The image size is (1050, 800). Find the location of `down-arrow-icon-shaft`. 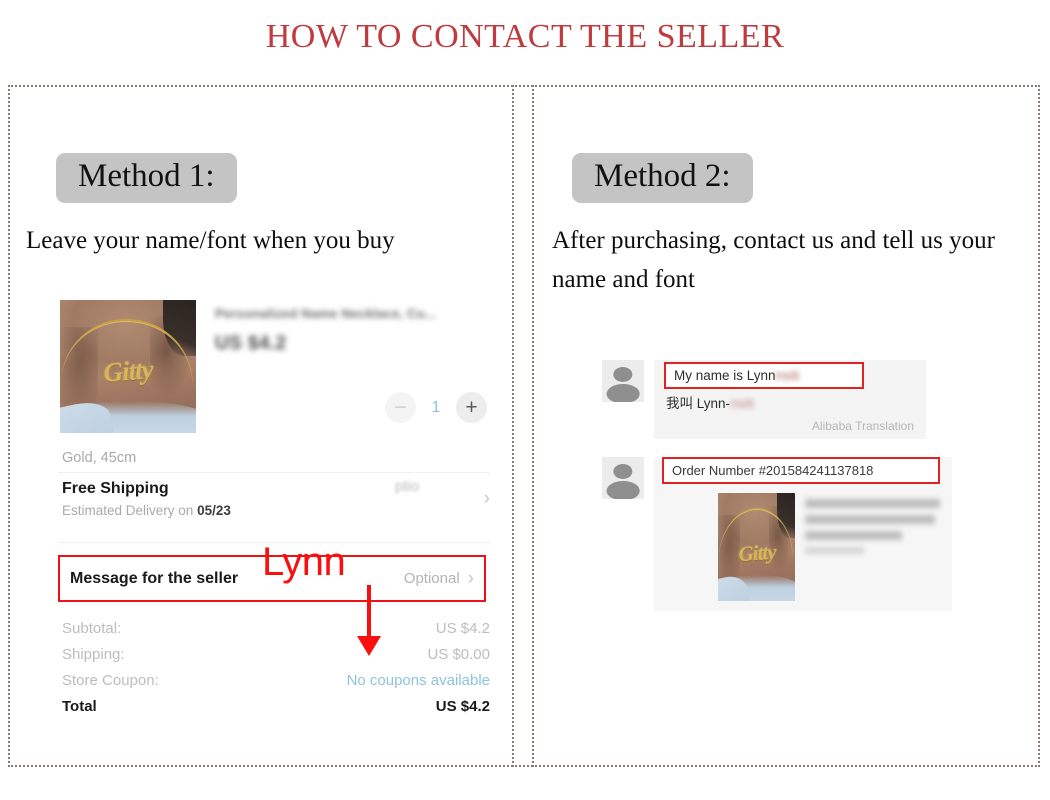

down-arrow-icon-shaft is located at coordinates (369, 612).